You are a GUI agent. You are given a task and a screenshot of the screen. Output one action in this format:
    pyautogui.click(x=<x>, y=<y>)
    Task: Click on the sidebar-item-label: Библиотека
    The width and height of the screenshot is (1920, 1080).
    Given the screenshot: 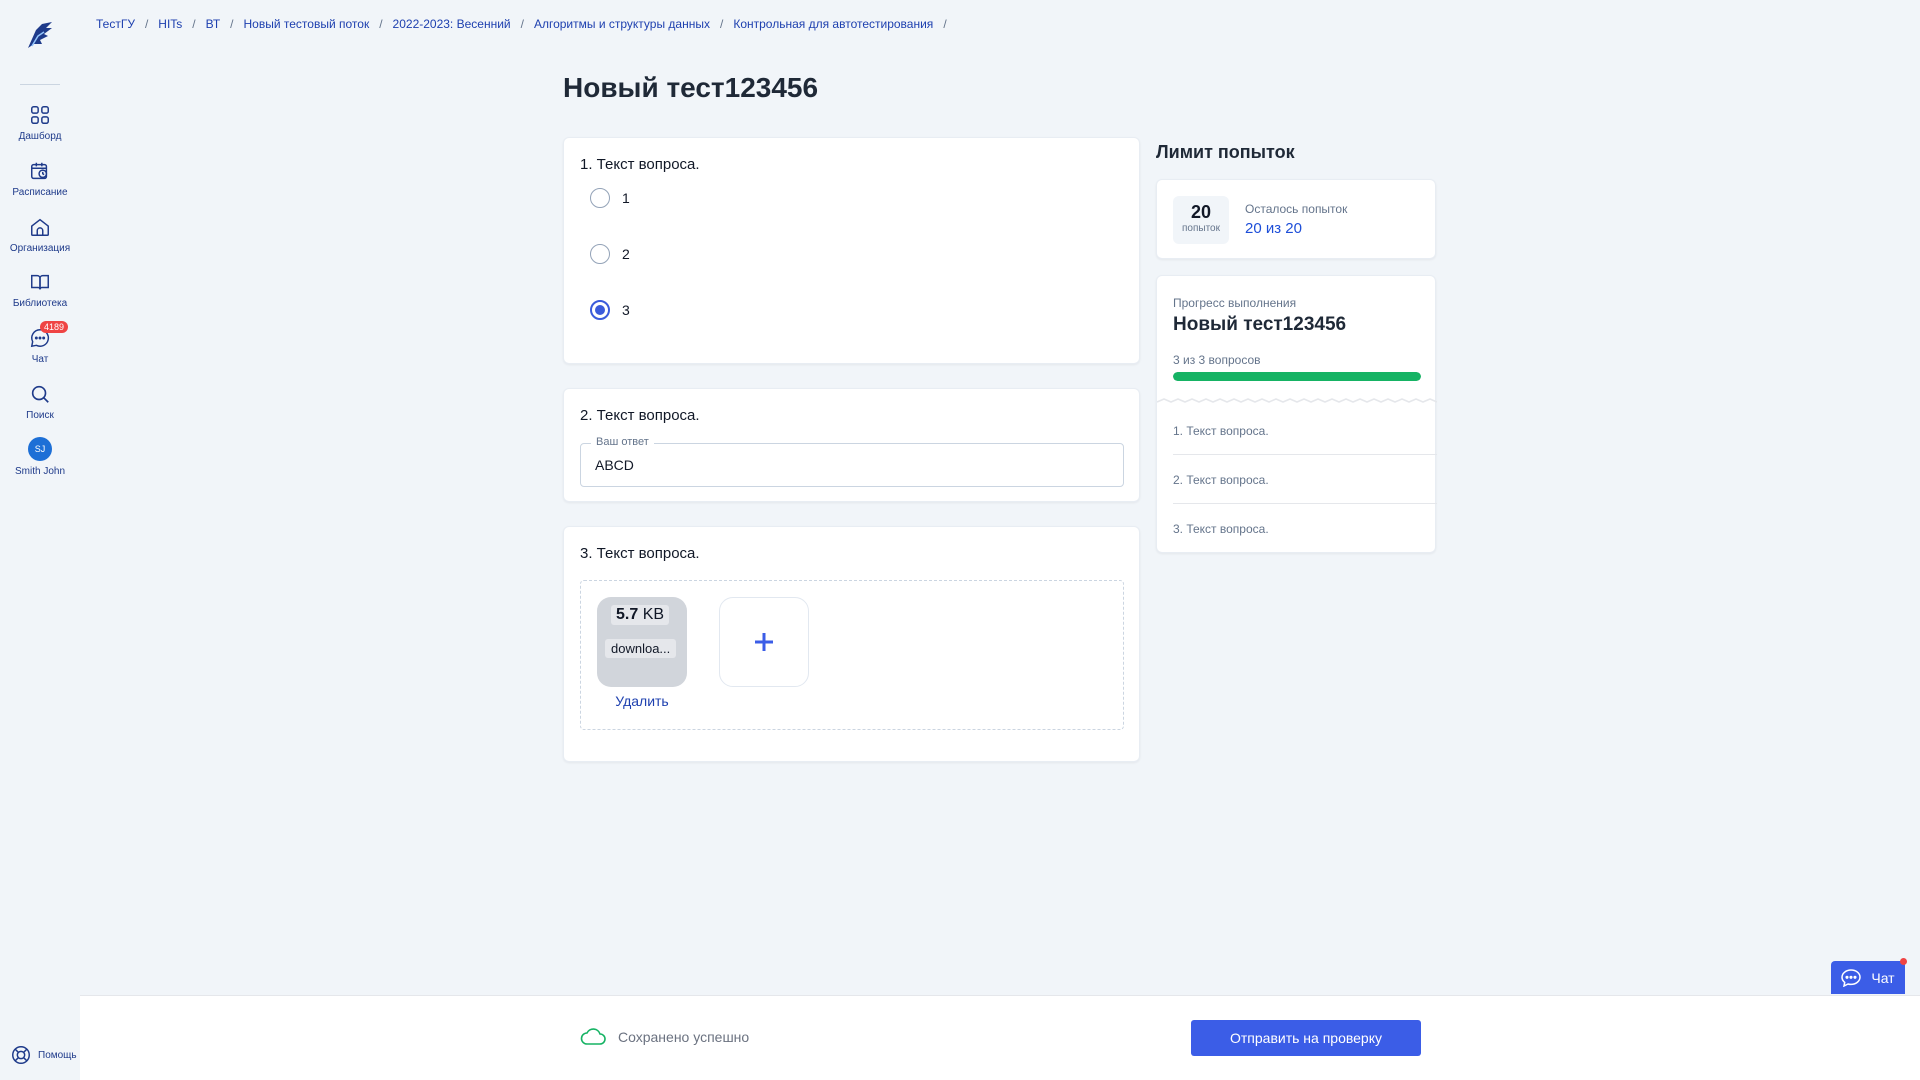 What is the action you would take?
    pyautogui.click(x=40, y=303)
    